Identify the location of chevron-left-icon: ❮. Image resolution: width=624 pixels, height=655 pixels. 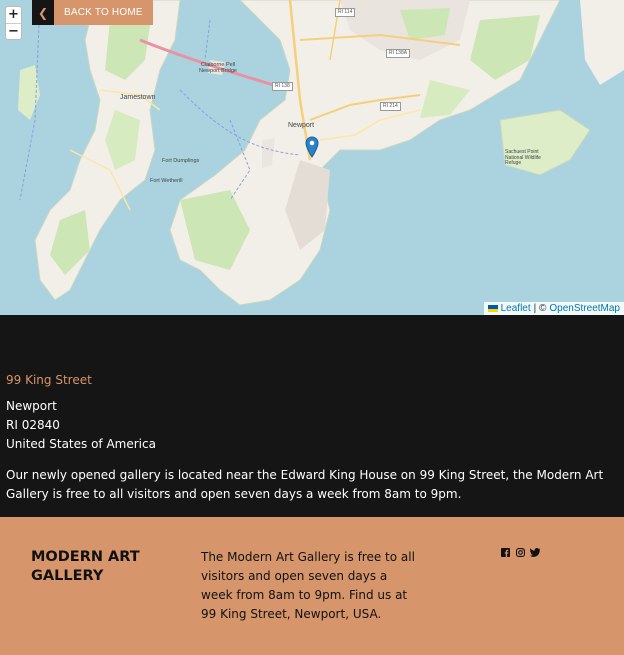
(43, 12).